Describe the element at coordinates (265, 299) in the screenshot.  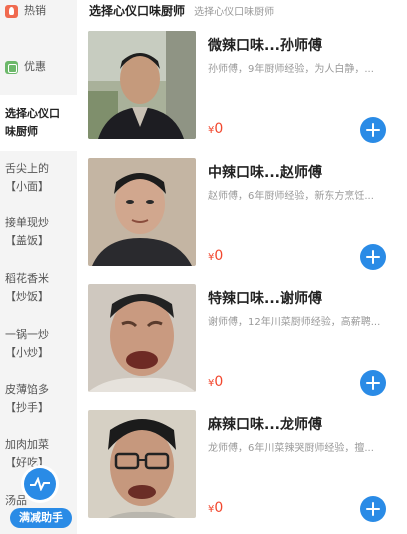
I see `dish-name: 特辣口味...谢师傅` at that location.